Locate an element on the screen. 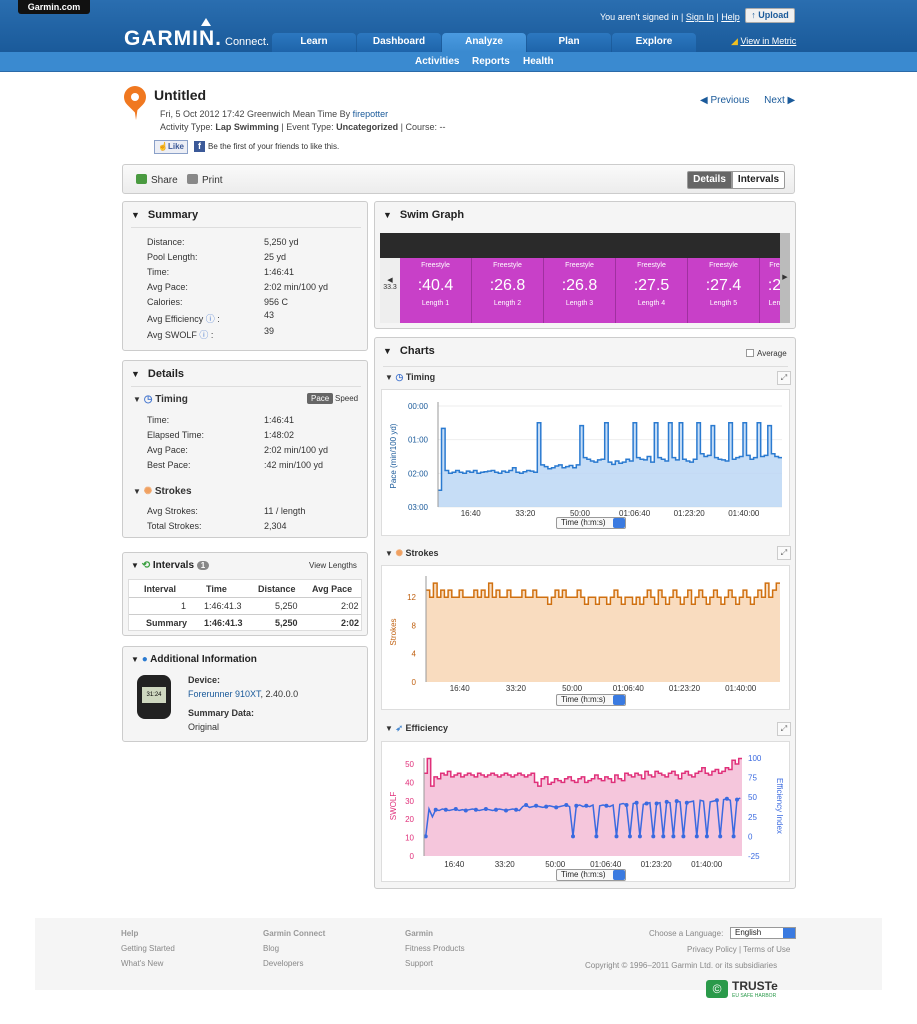  length-bar: Freestyle:27.5 Length 4 is located at coordinates (652, 290).